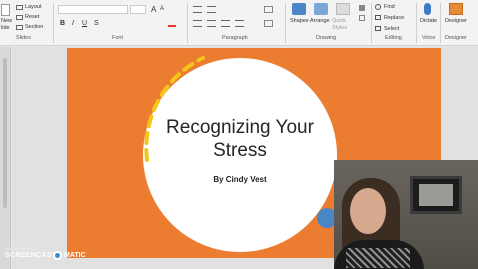  Describe the element at coordinates (378, 28) in the screenshot. I see `select-icon` at that location.